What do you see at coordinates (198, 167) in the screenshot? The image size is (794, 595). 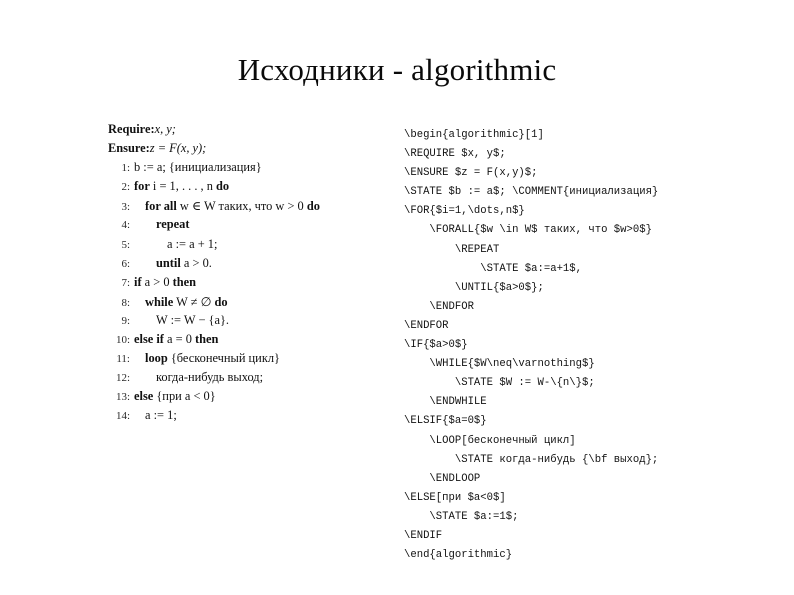 I see `algorithm-line-text: b := a; {инициализация}` at bounding box center [198, 167].